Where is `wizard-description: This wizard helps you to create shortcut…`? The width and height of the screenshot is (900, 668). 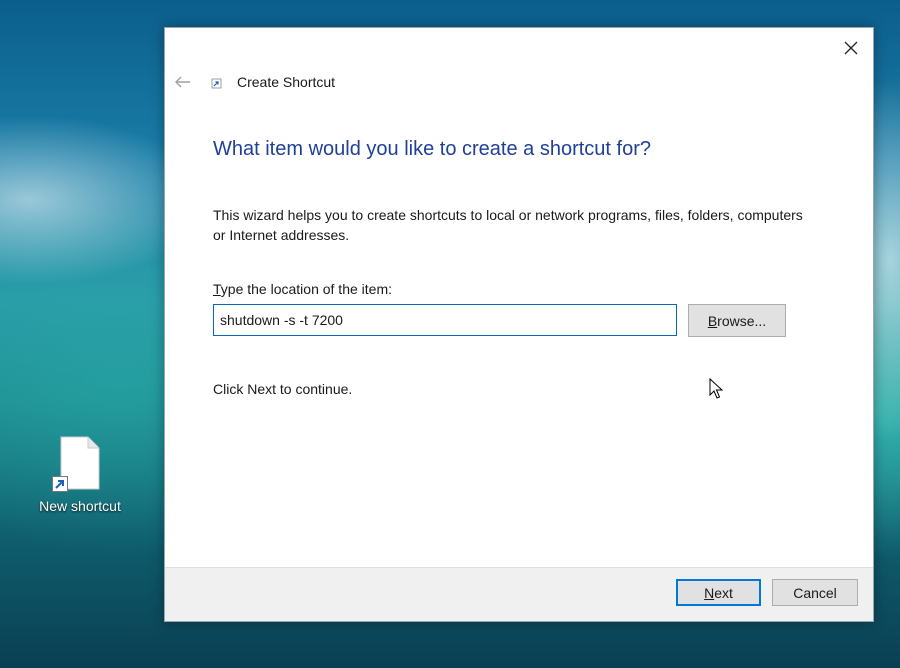 wizard-description: This wizard helps you to create shortcut… is located at coordinates (508, 225).